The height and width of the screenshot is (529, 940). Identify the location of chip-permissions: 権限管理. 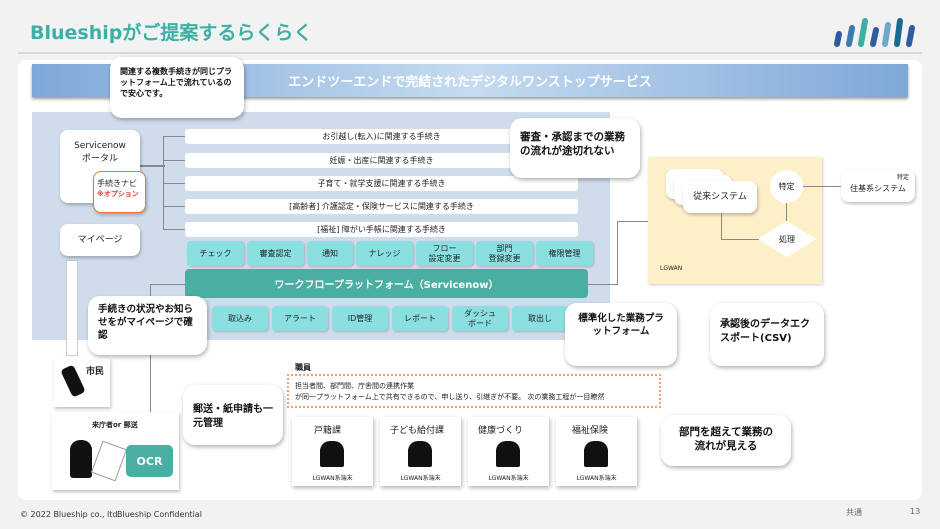
(564, 253).